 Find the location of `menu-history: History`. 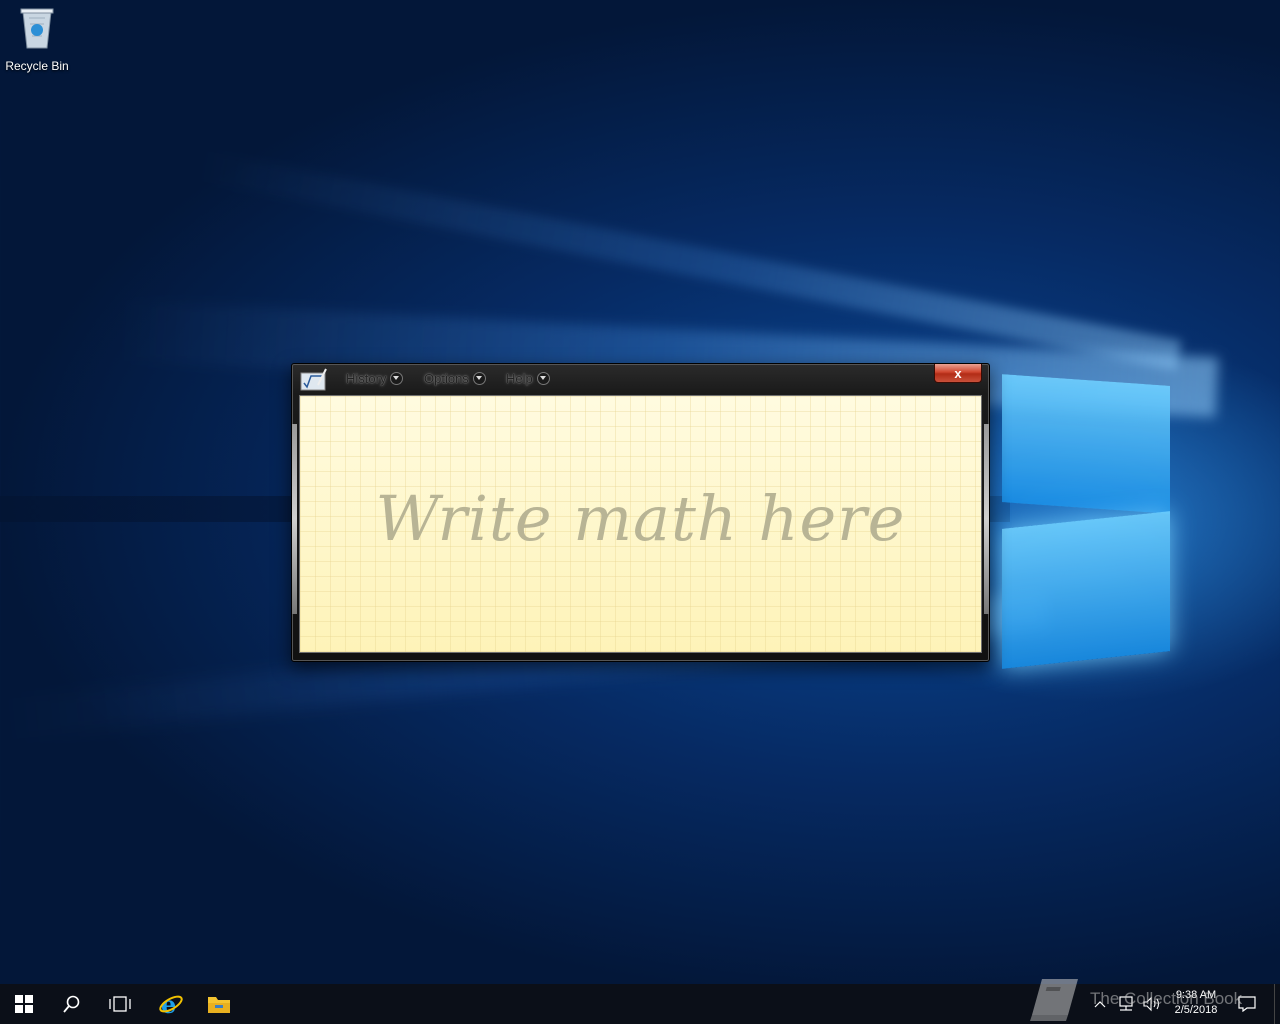

menu-history: History is located at coordinates (375, 378).